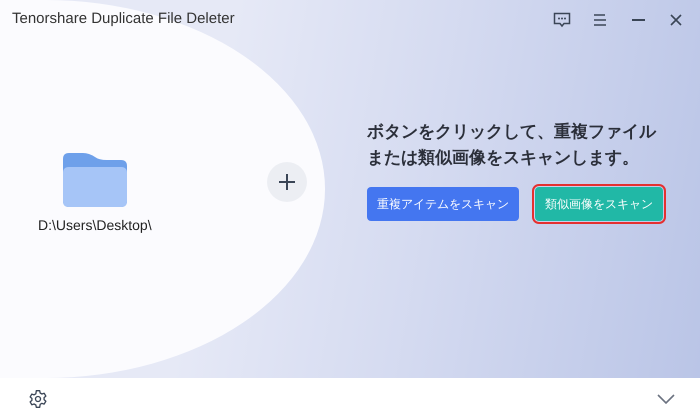 This screenshot has height=420, width=700. Describe the element at coordinates (676, 20) in the screenshot. I see `close-icon` at that location.